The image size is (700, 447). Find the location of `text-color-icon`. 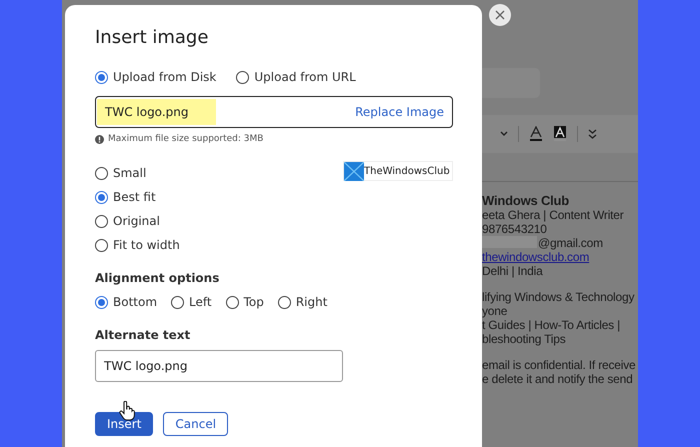

text-color-icon is located at coordinates (536, 134).